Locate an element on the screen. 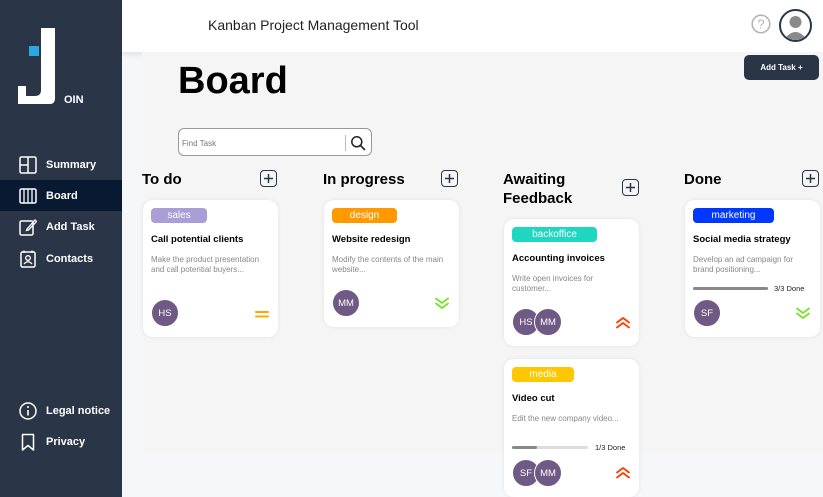 The height and width of the screenshot is (497, 823). sidebar-item-board: Board is located at coordinates (61, 195).